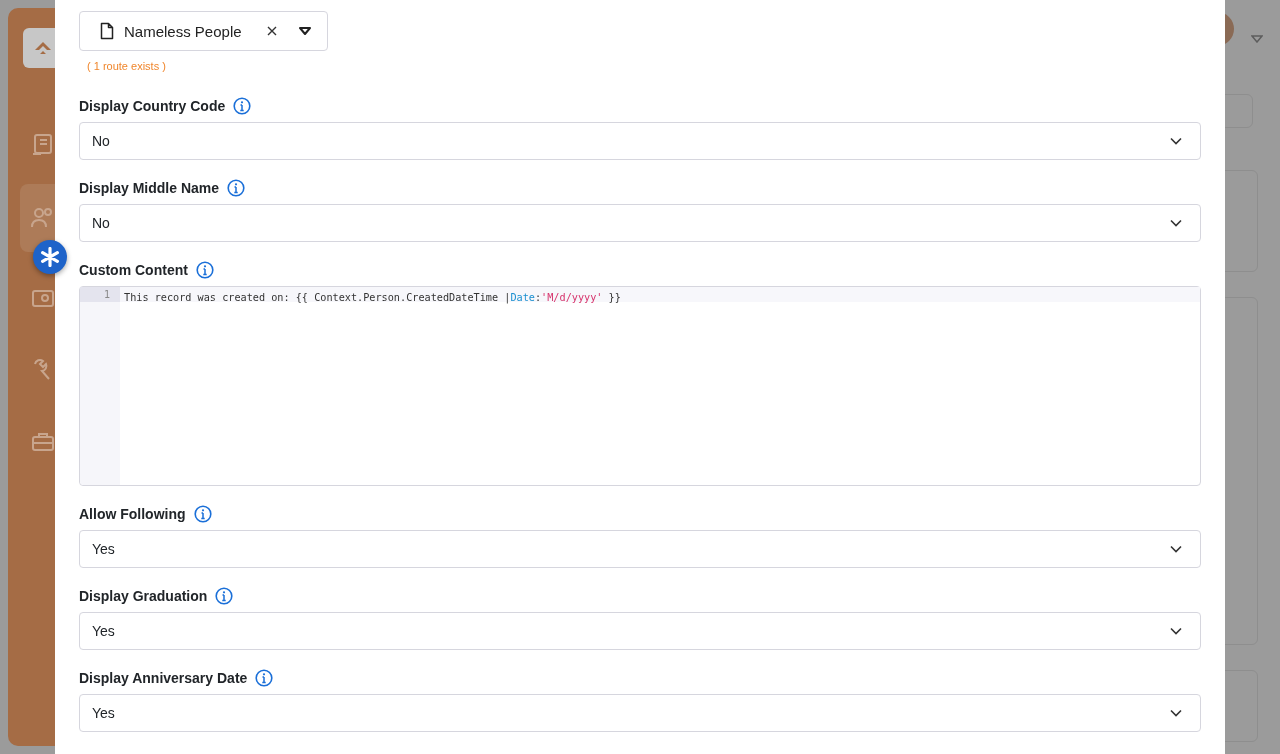  What do you see at coordinates (107, 31) in the screenshot?
I see `document-icon` at bounding box center [107, 31].